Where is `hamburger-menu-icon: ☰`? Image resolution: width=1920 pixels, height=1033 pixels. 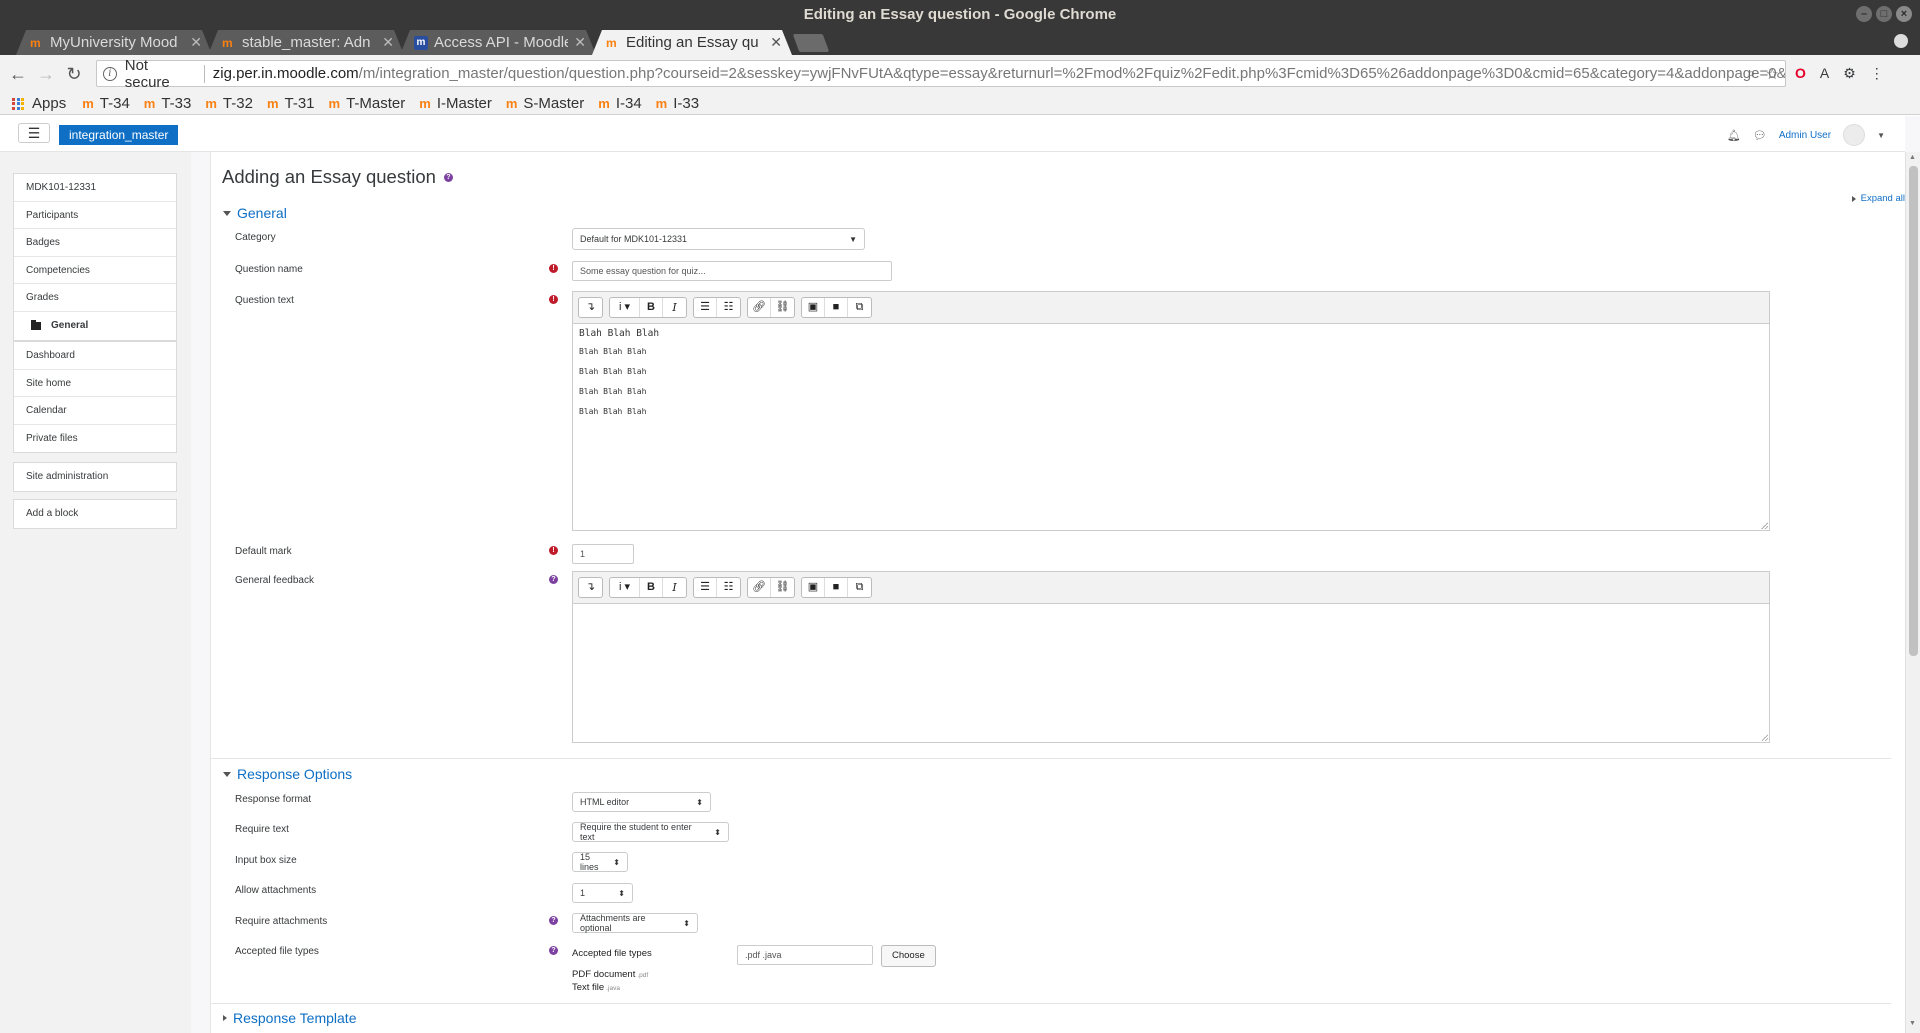 hamburger-menu-icon: ☰ is located at coordinates (34, 133).